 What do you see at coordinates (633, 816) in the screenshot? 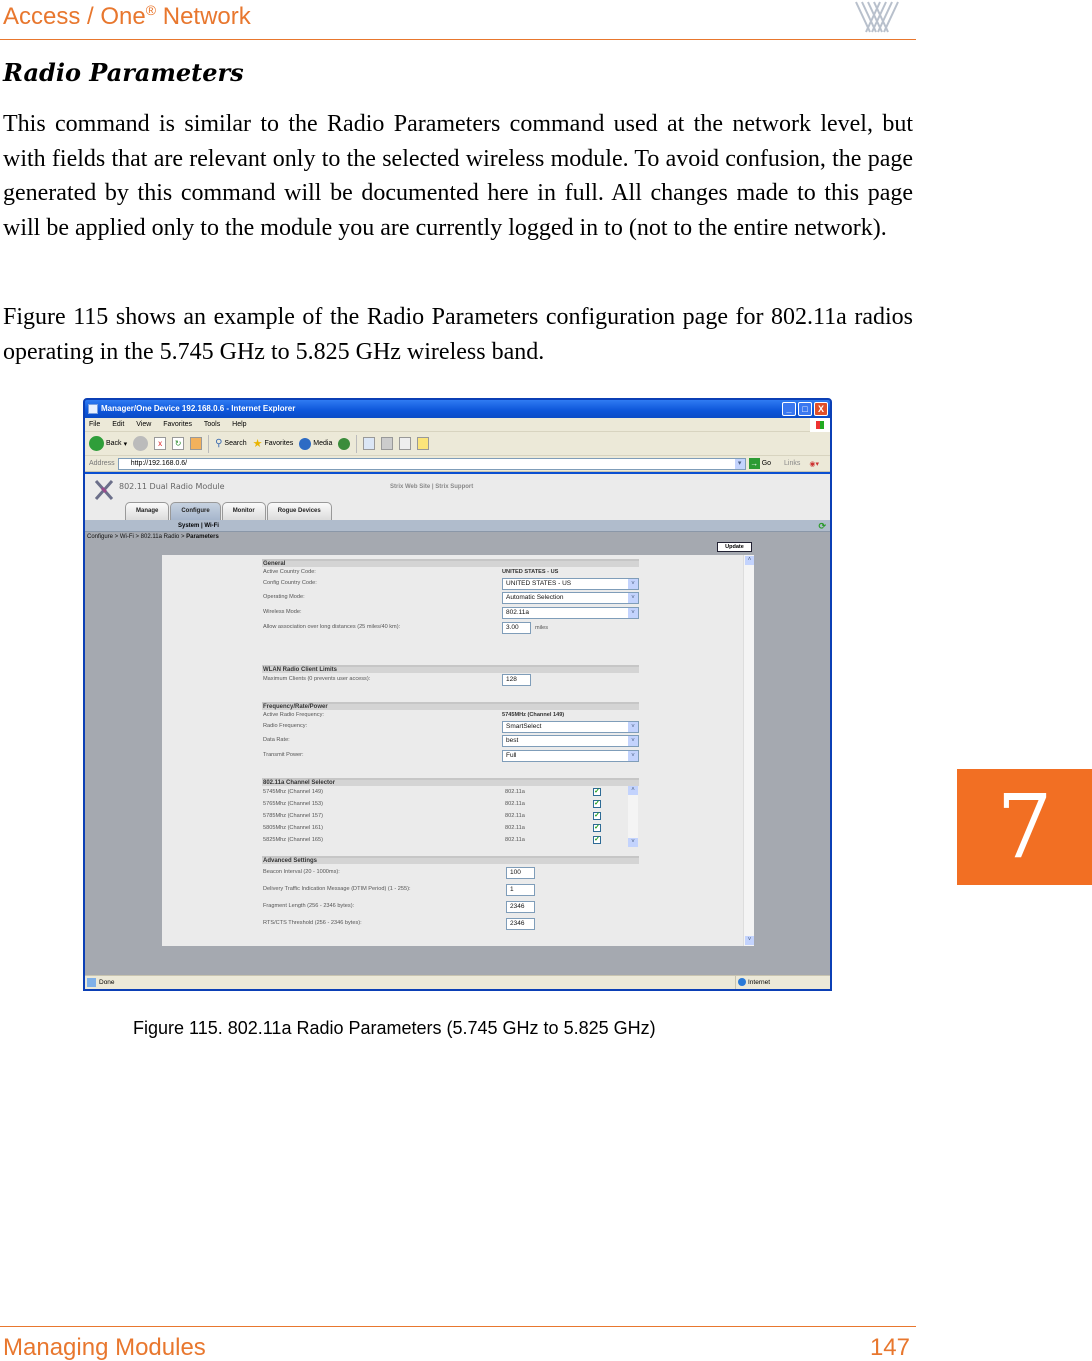
I see `channel-list-scrollbar: ˄ ˅` at bounding box center [633, 816].